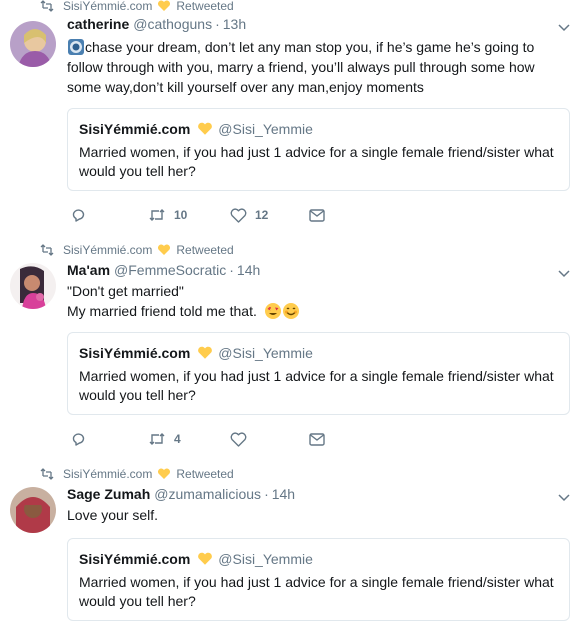 The height and width of the screenshot is (629, 583). I want to click on author-name: Sage Zumah, so click(108, 494).